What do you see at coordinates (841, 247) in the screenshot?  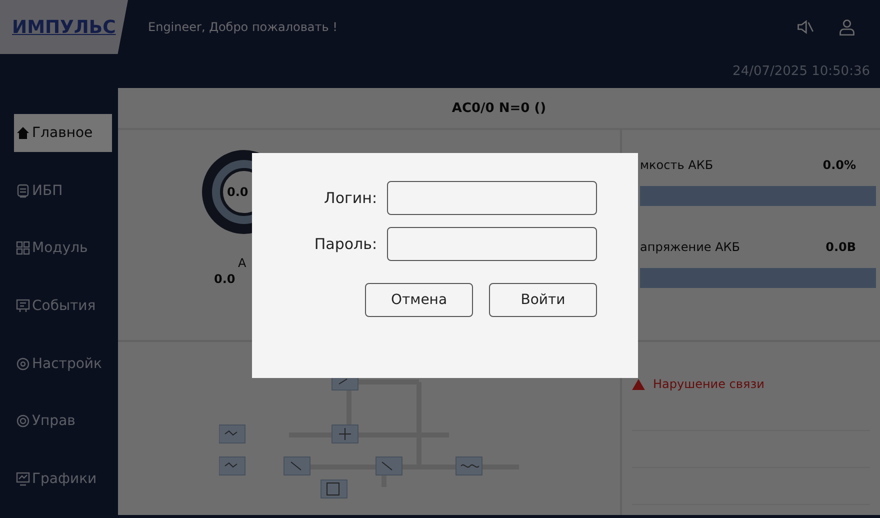 I see `battery-value: 0.0B` at bounding box center [841, 247].